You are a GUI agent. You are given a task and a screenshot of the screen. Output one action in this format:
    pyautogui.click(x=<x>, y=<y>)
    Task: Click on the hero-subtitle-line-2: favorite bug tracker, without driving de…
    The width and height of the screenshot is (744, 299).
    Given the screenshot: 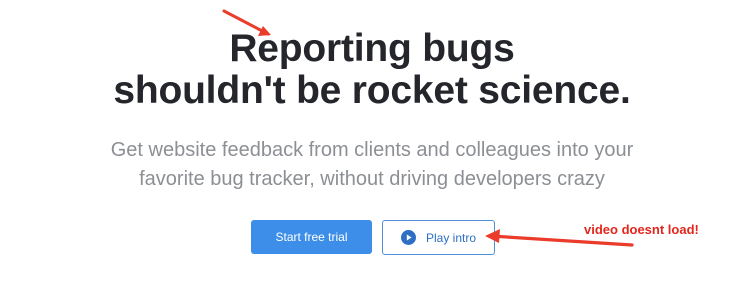 What is the action you would take?
    pyautogui.click(x=372, y=179)
    